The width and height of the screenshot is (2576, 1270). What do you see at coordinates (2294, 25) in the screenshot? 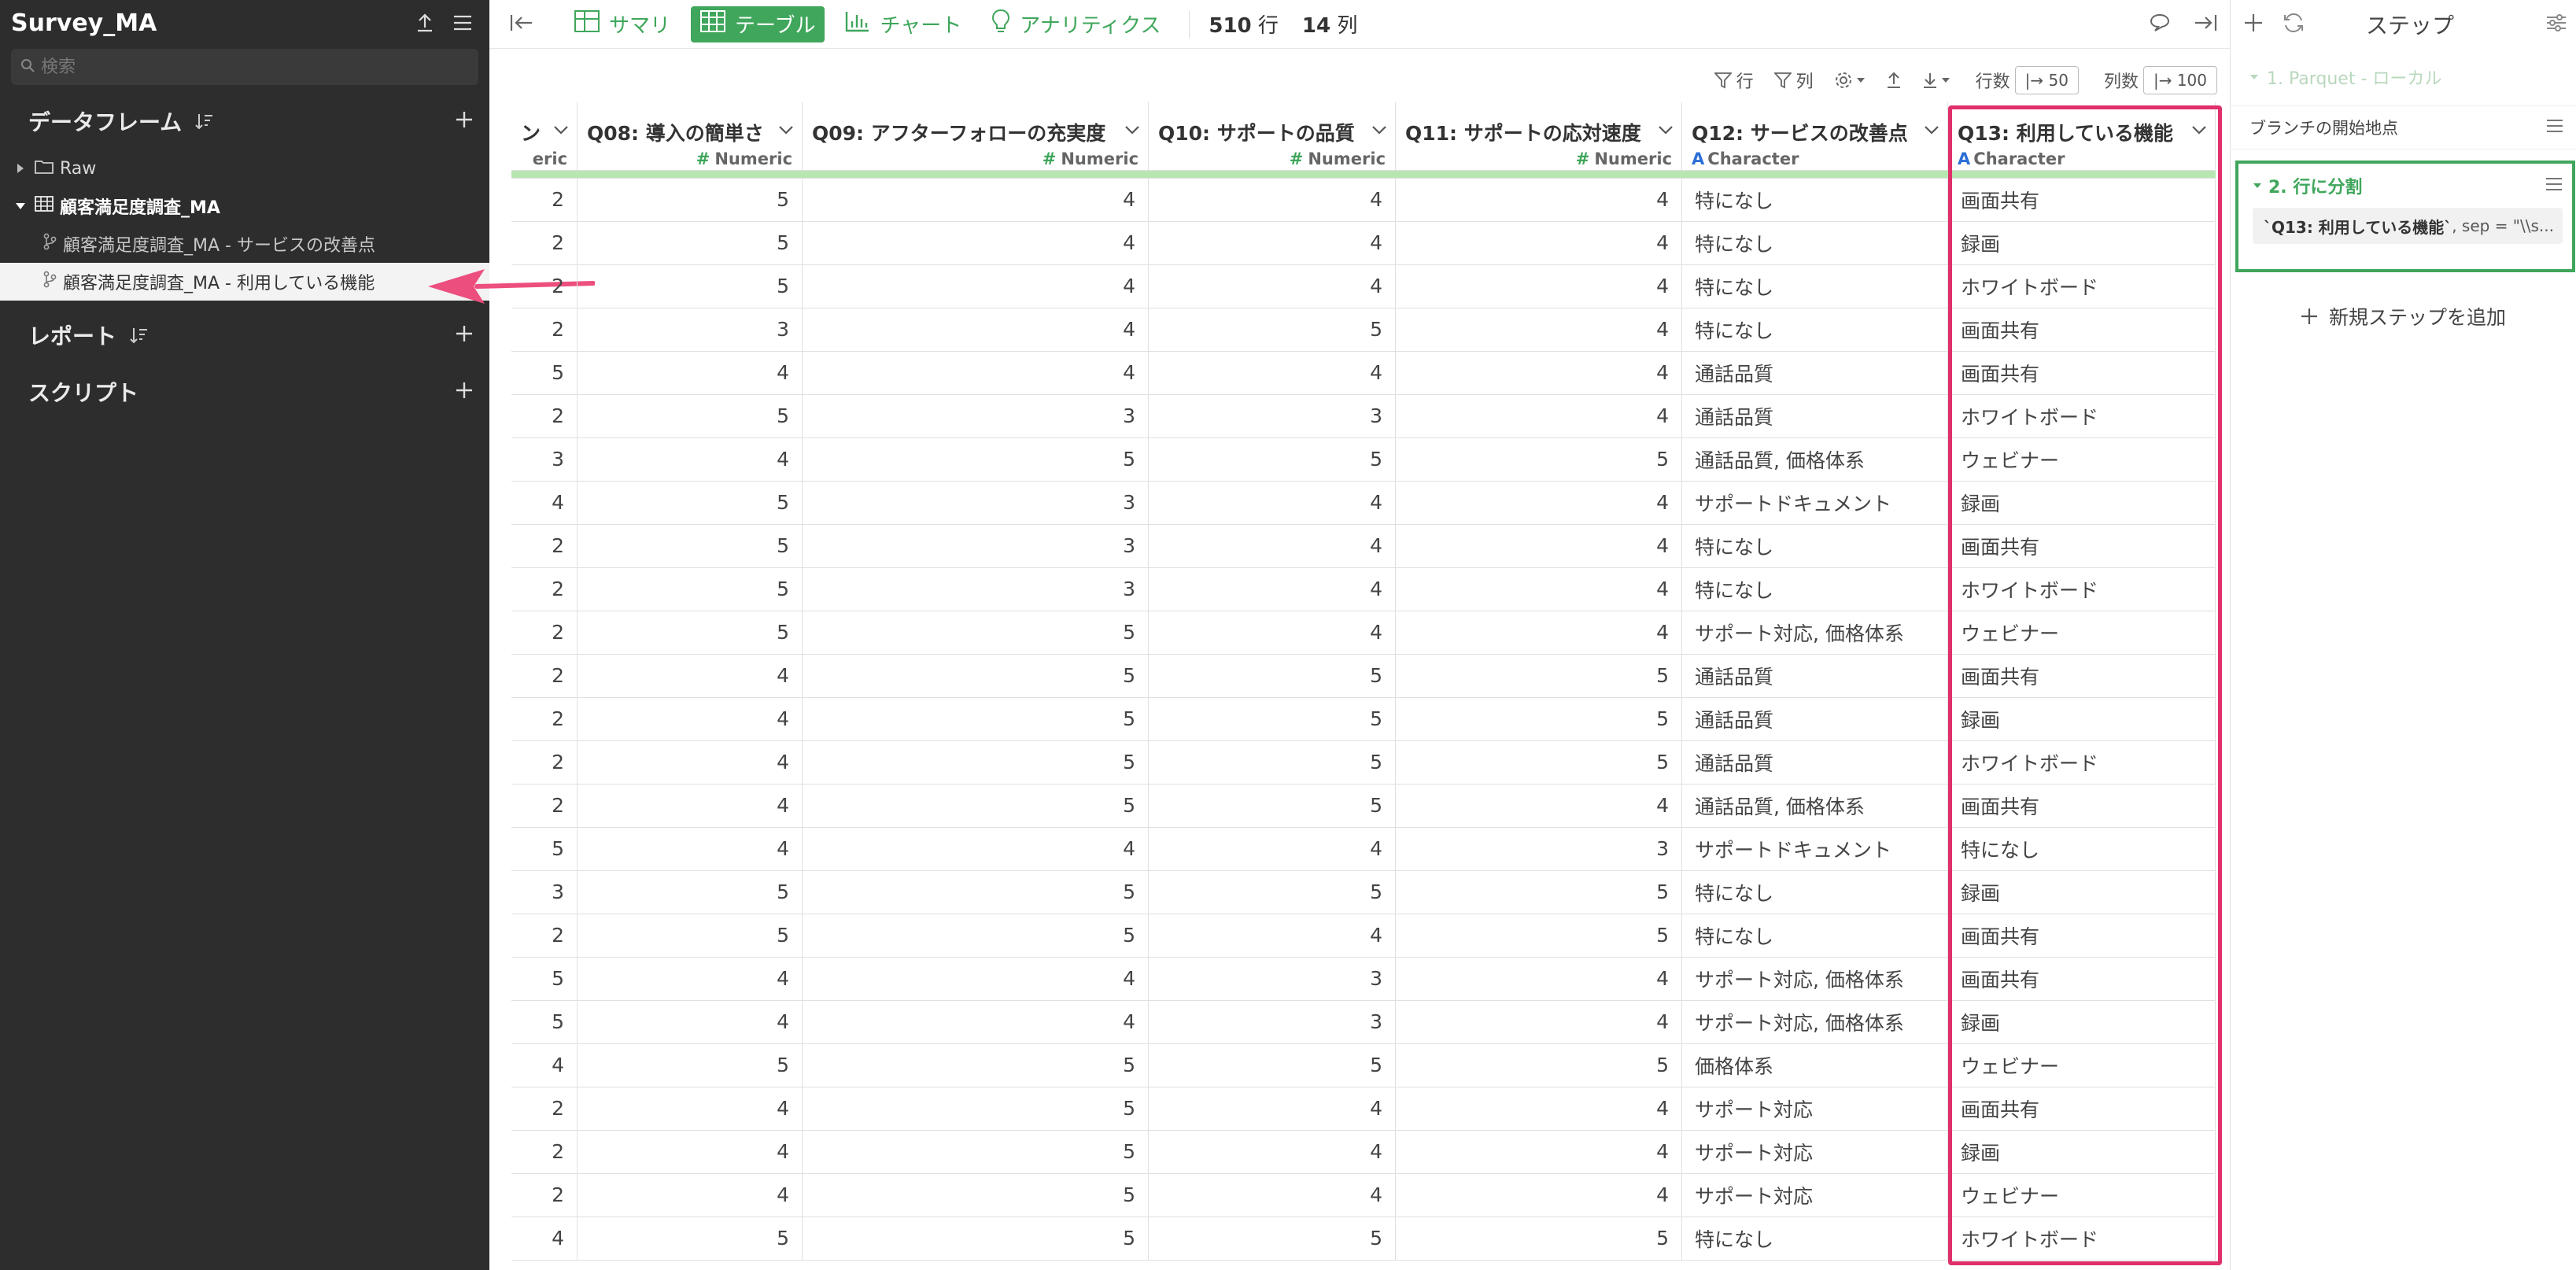
I see `refresh-icon` at bounding box center [2294, 25].